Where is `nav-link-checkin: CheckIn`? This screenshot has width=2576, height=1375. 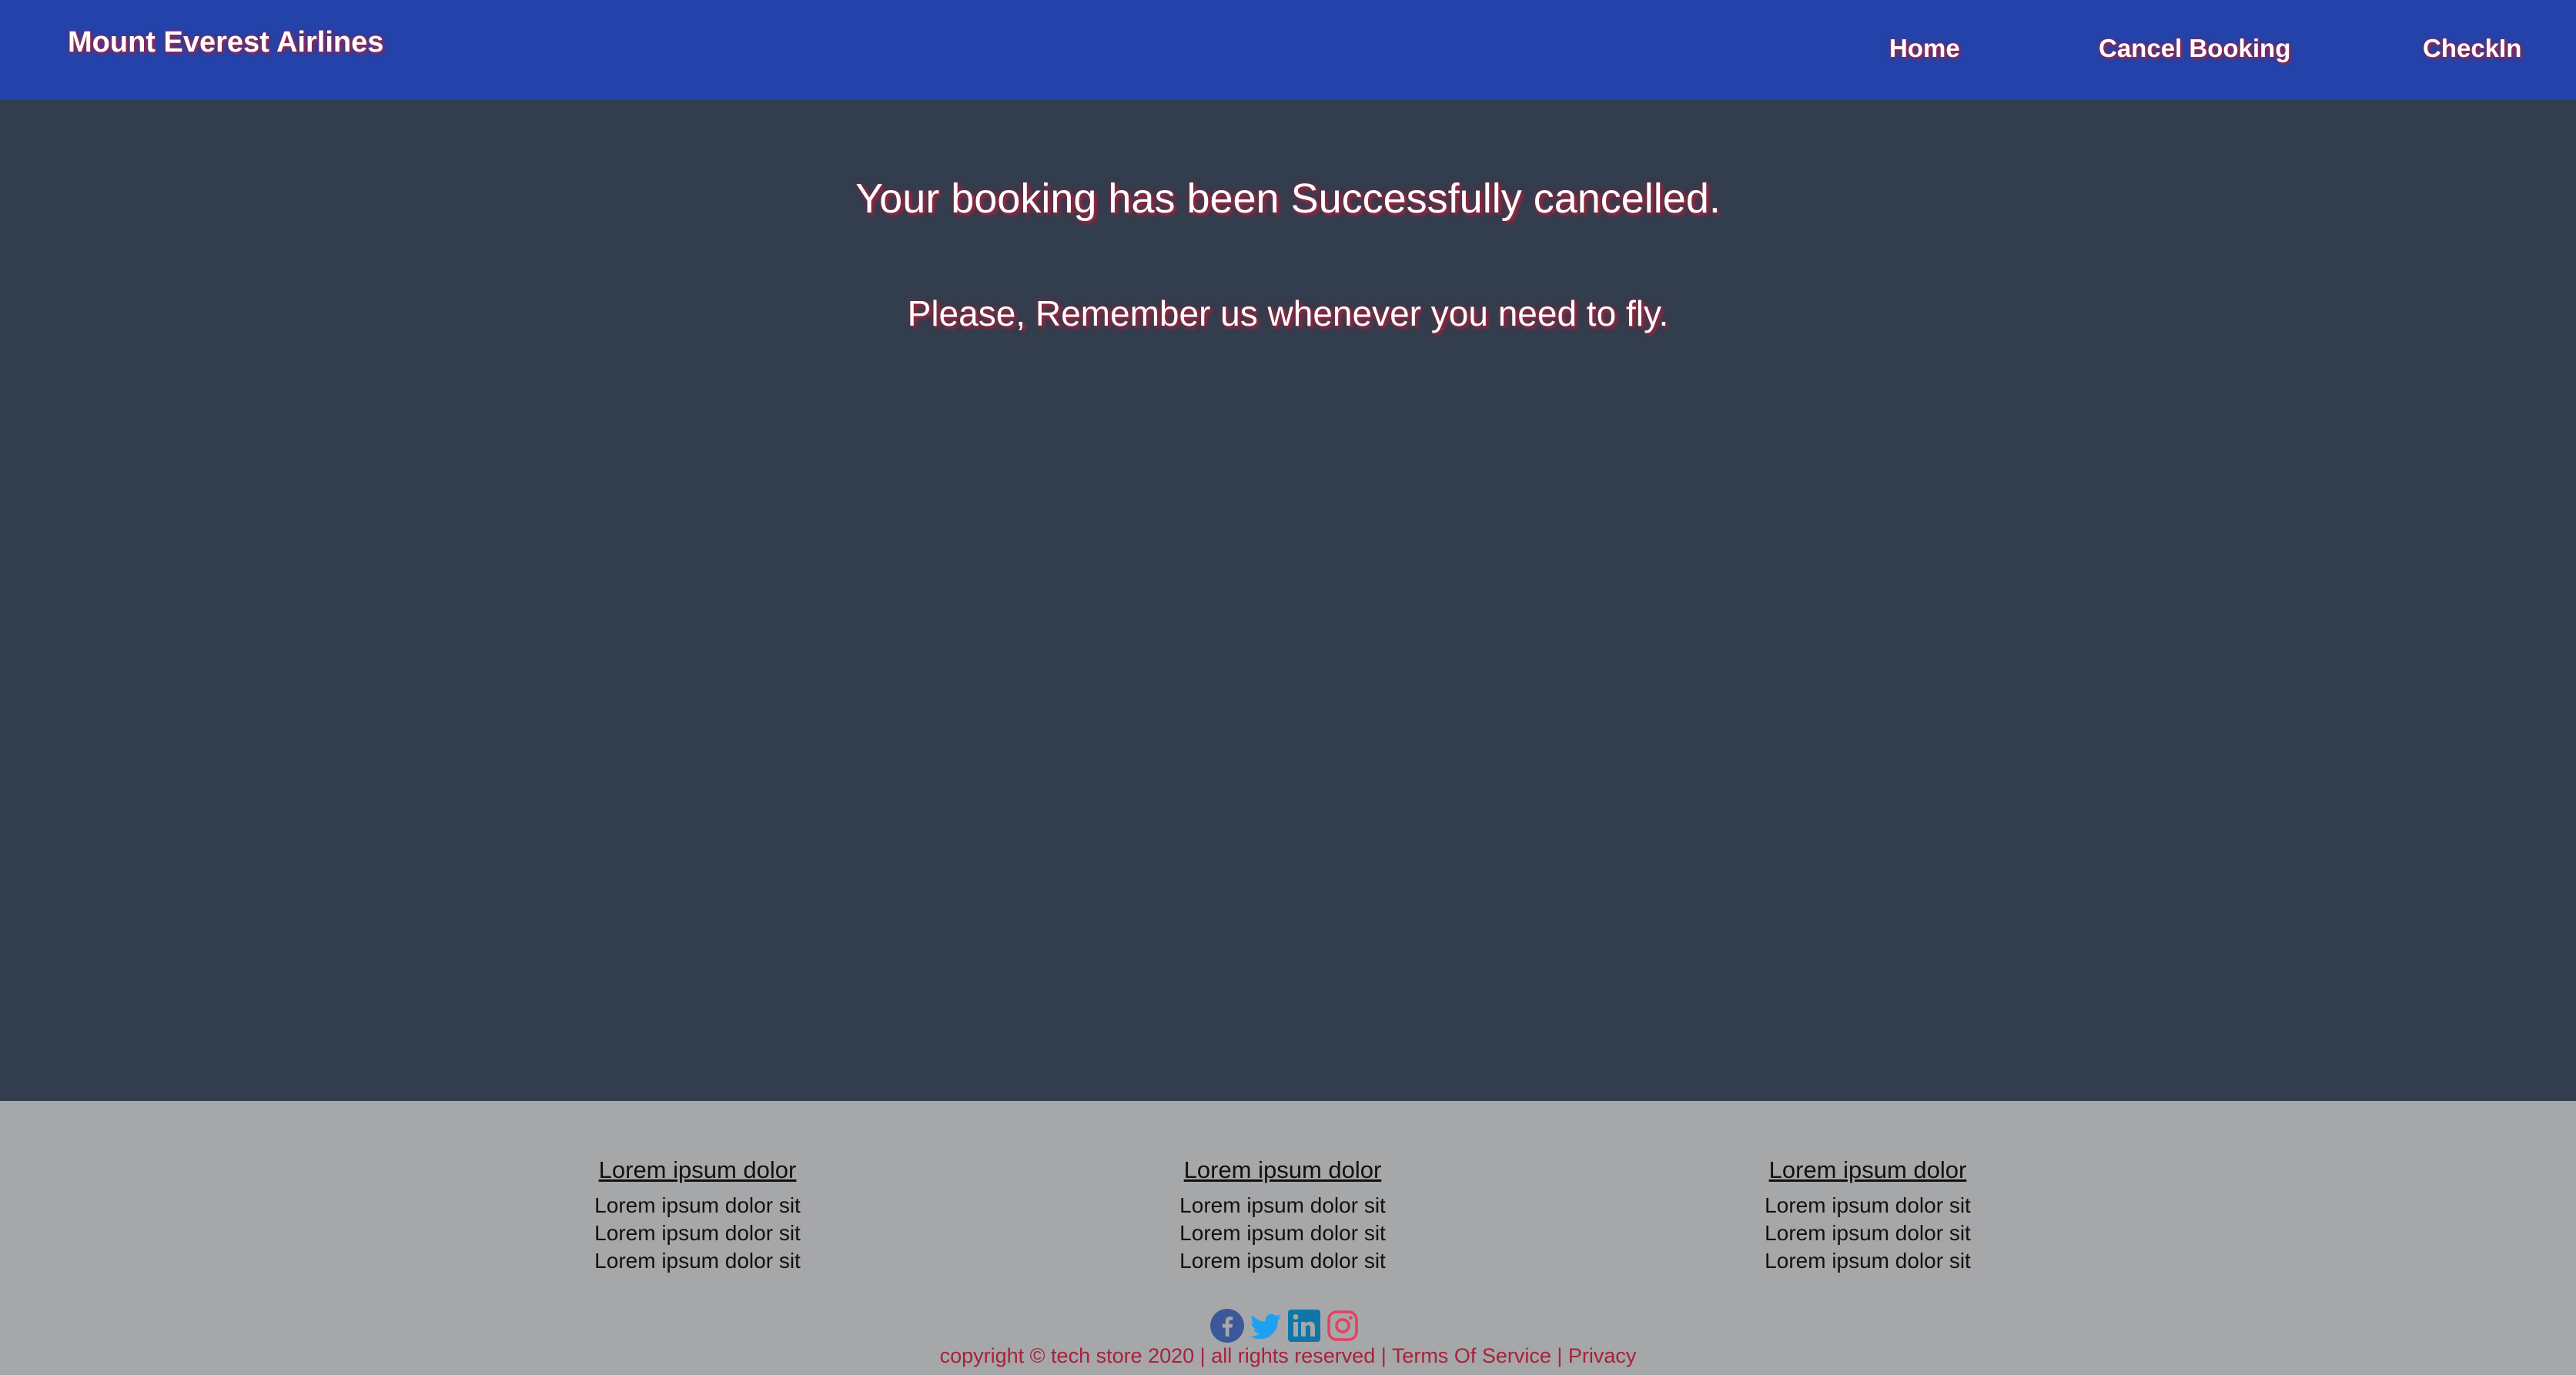 nav-link-checkin: CheckIn is located at coordinates (2472, 49).